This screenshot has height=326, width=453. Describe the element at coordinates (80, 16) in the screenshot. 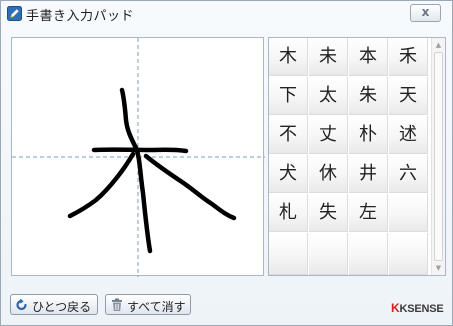

I see `window-title: 手書き入力パッド` at that location.